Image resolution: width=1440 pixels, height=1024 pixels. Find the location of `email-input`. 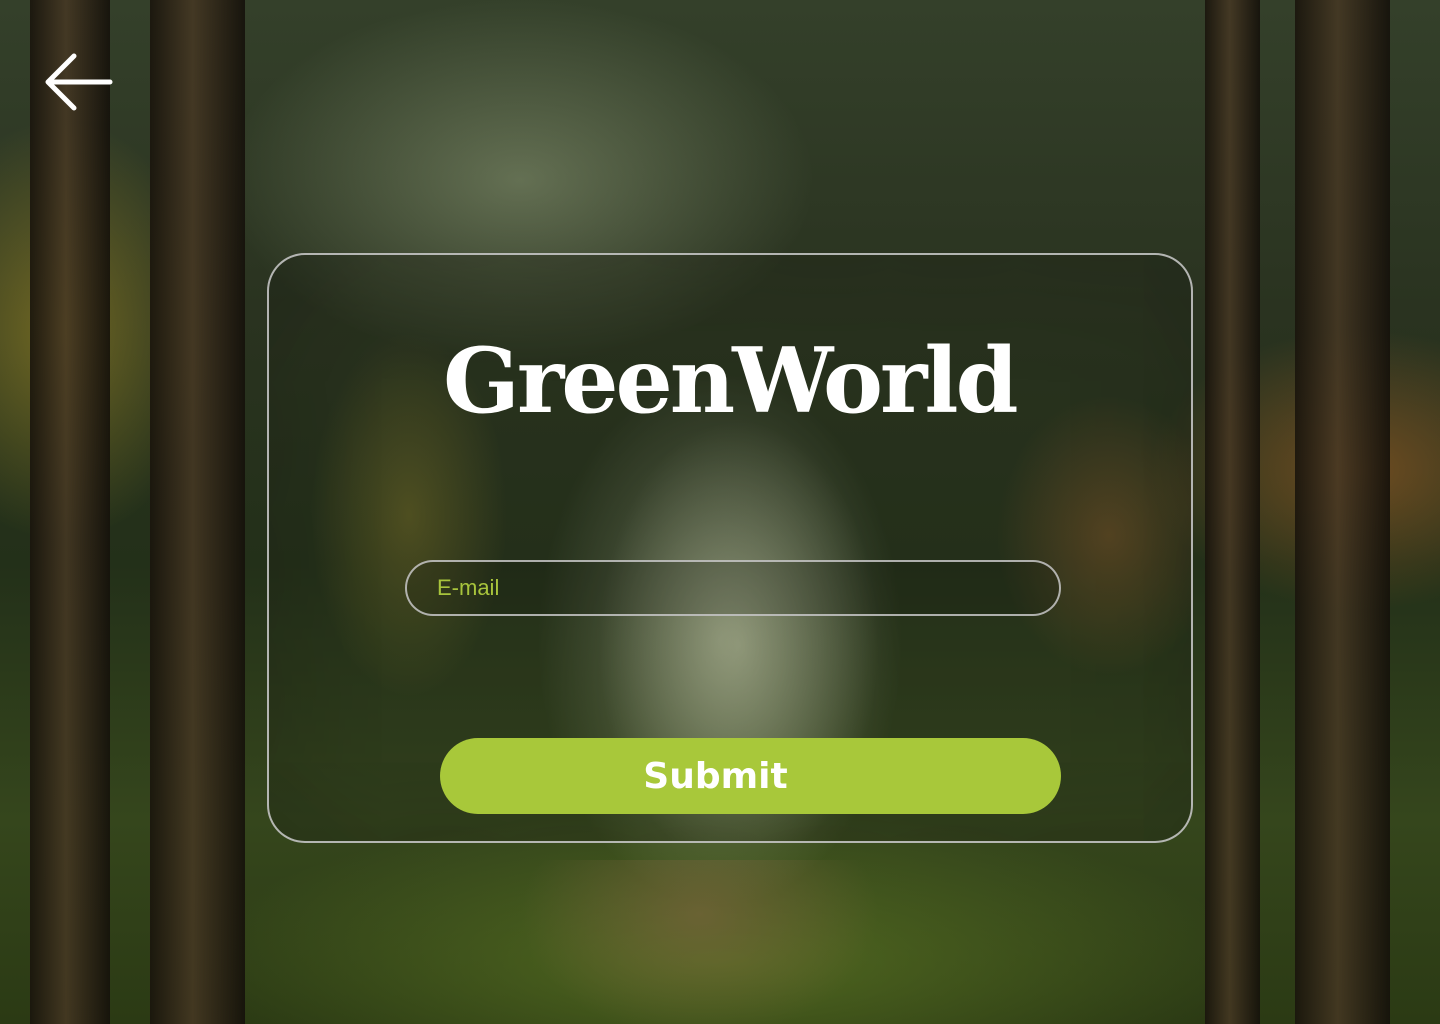

email-input is located at coordinates (733, 588).